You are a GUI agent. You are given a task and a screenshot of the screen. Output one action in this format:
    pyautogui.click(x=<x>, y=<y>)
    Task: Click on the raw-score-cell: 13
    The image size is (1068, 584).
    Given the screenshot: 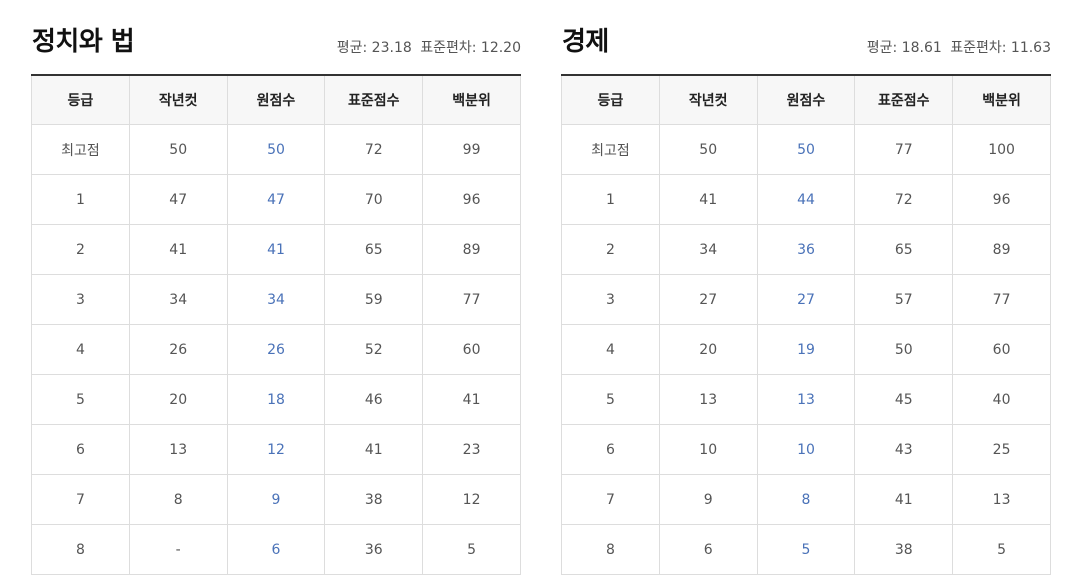 What is the action you would take?
    pyautogui.click(x=806, y=399)
    